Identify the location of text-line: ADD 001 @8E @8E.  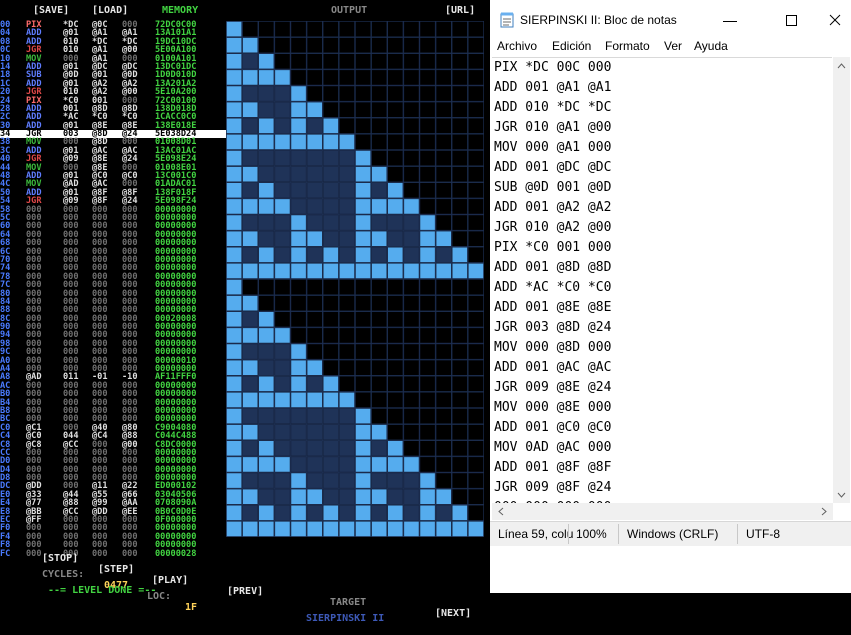
(662, 308).